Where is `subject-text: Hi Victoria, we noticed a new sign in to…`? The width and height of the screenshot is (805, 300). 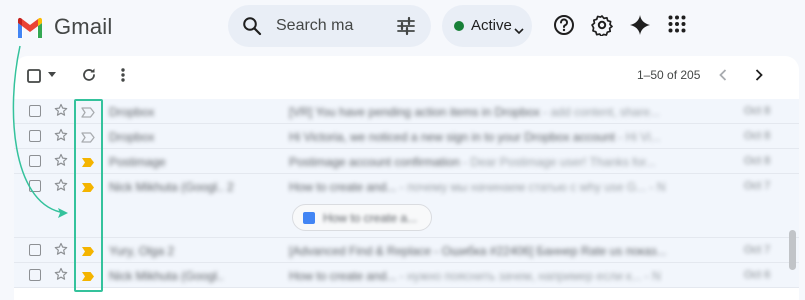 subject-text: Hi Victoria, we noticed a new sign in to… is located at coordinates (452, 137).